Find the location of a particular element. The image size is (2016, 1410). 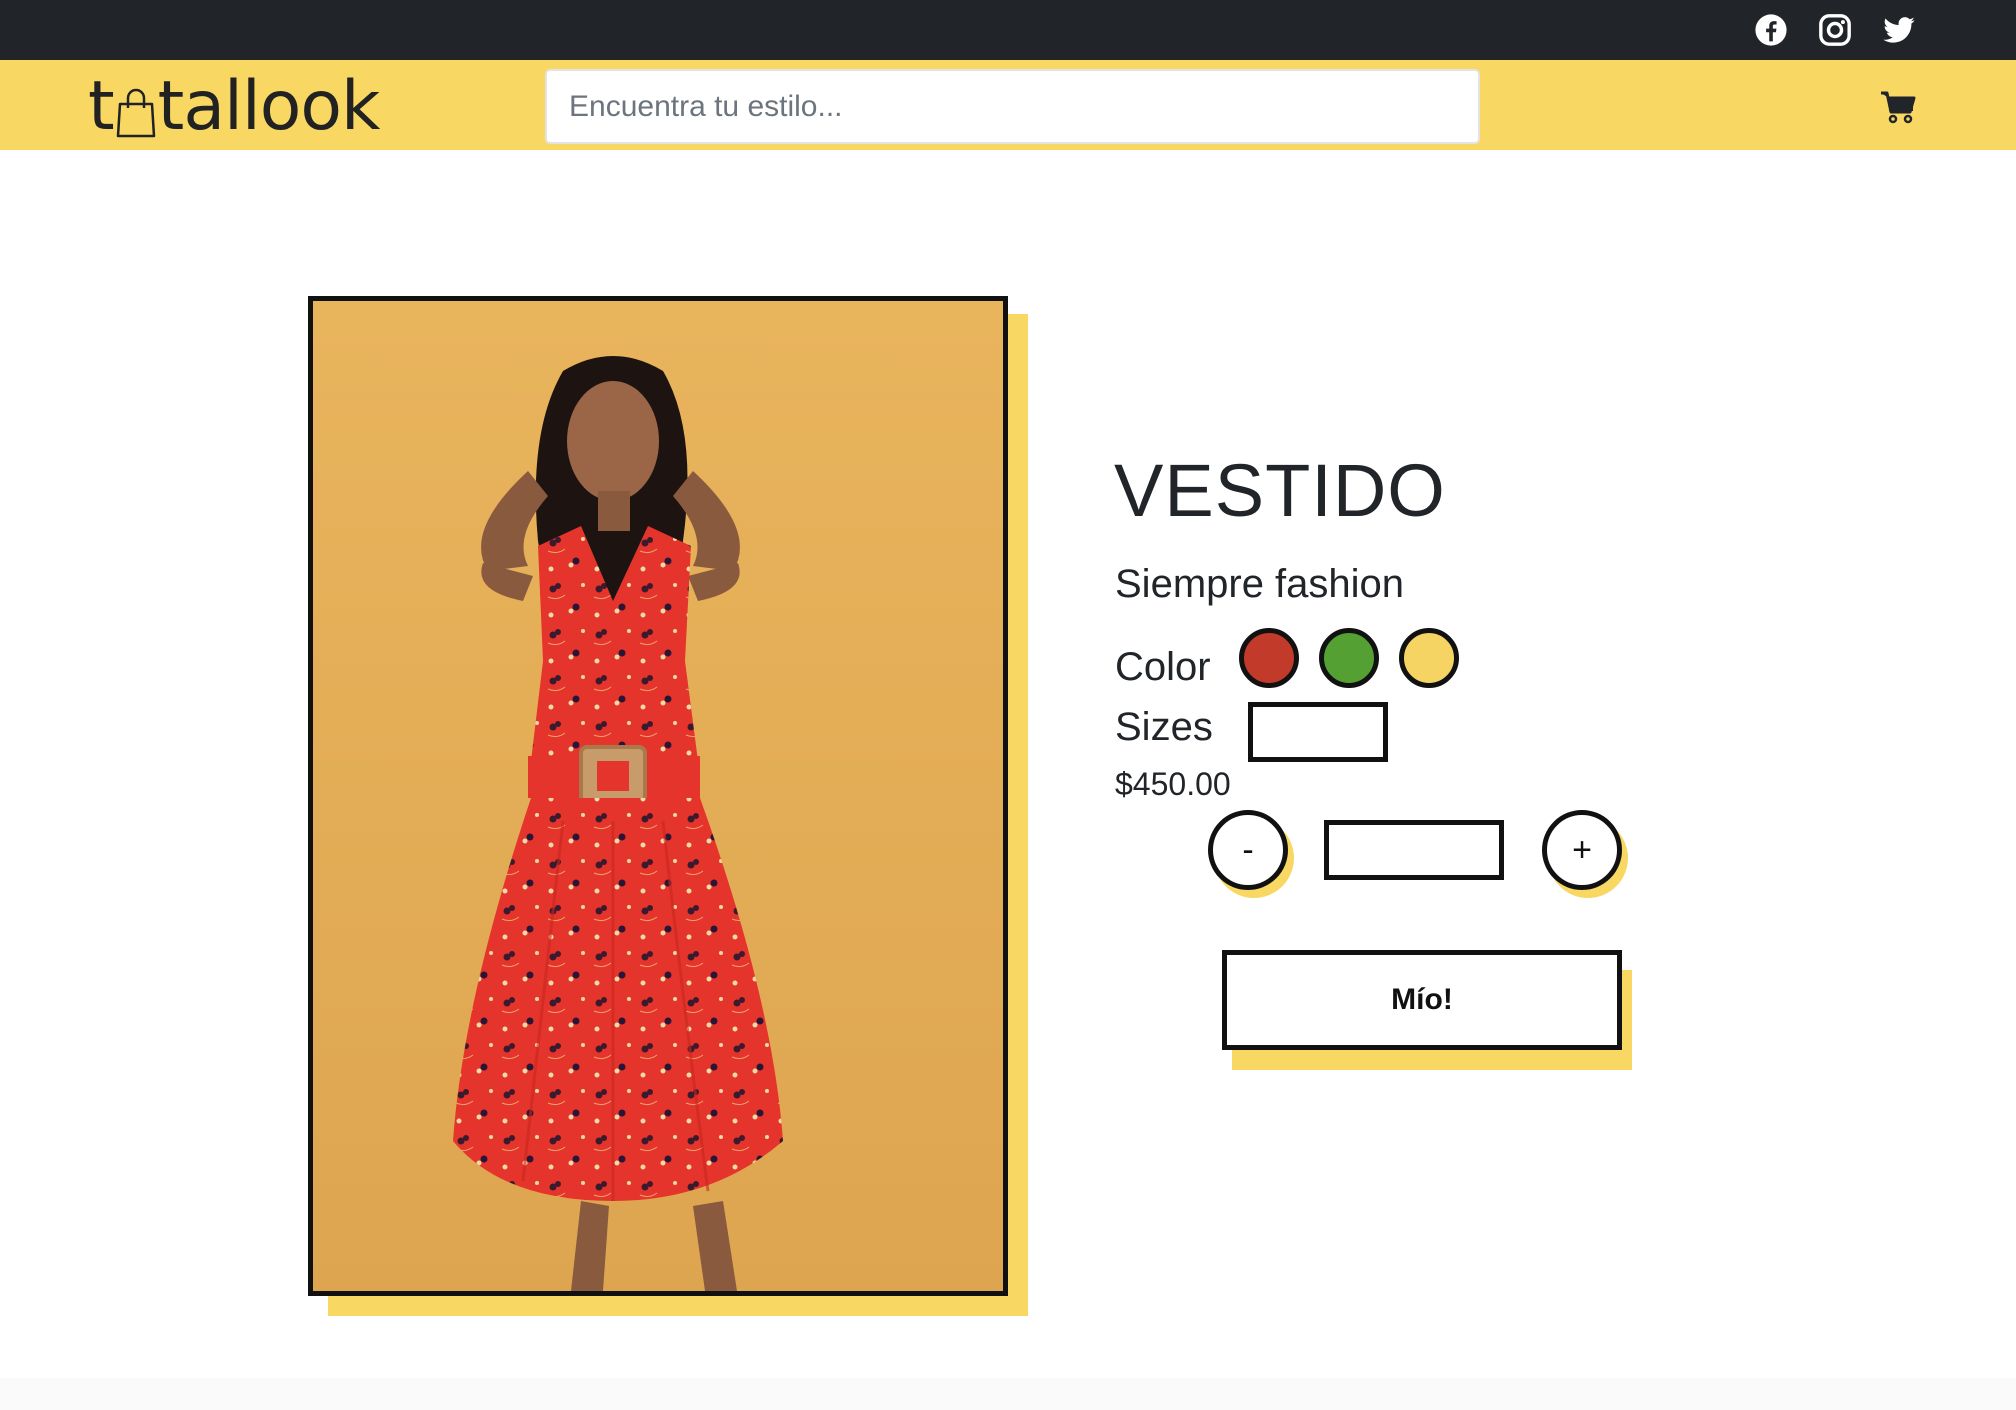

product-title: VESTIDO is located at coordinates (1280, 490).